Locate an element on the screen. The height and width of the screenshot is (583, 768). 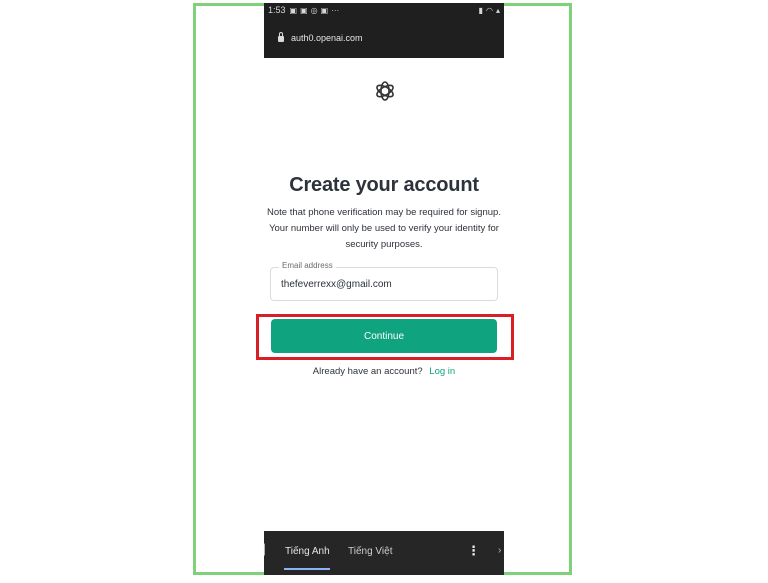
more-icon: ··· is located at coordinates (335, 10).